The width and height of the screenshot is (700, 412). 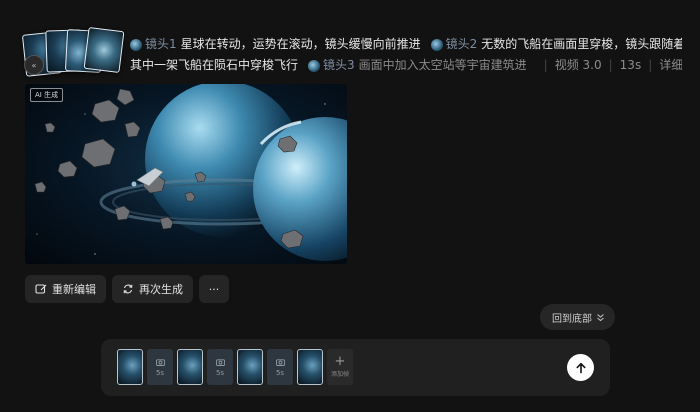 I want to click on shot-tag-label: 镜头2, so click(x=461, y=44).